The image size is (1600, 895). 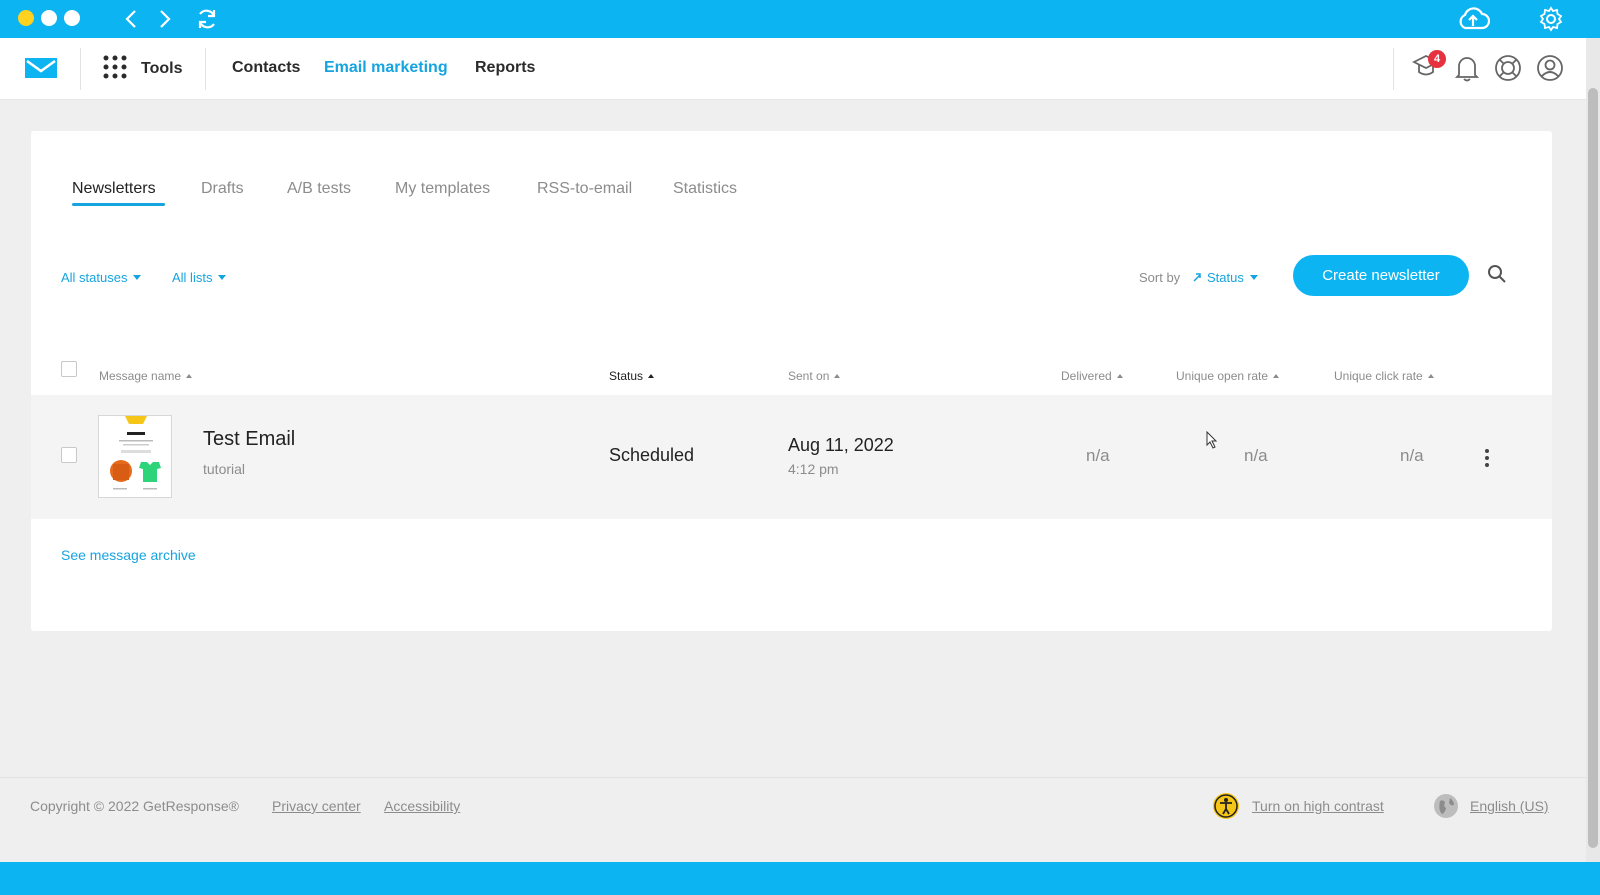 What do you see at coordinates (1509, 806) in the screenshot?
I see `language-selector: English (US)` at bounding box center [1509, 806].